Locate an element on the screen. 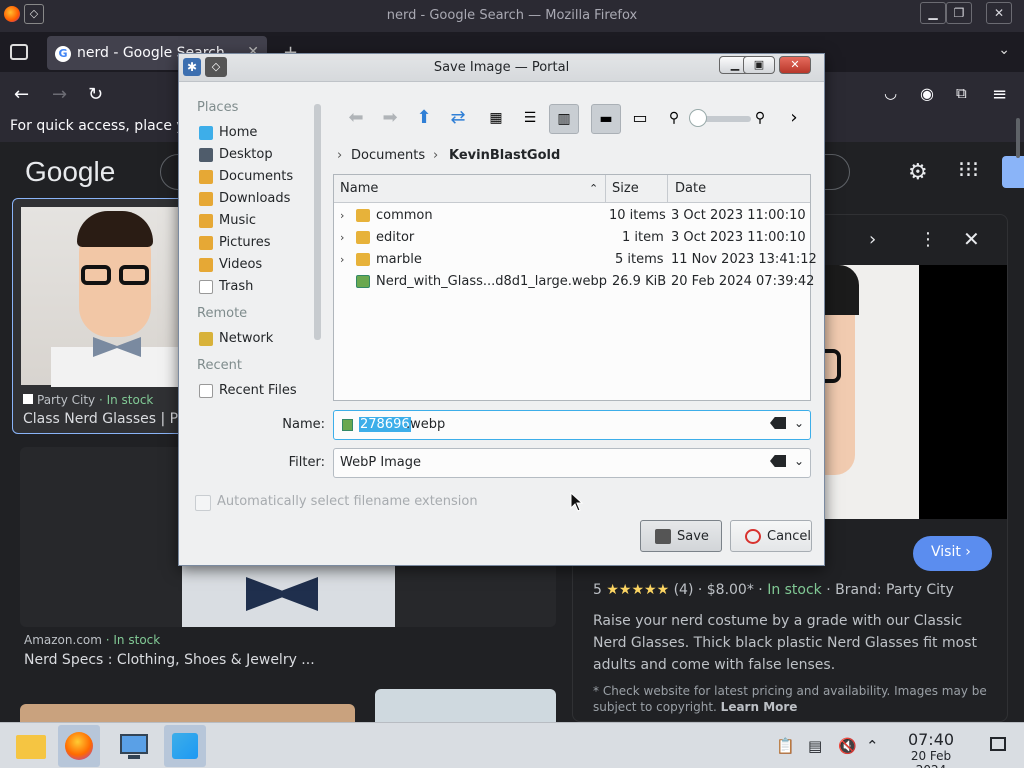 The image size is (1024, 768). filename-field: 278696 .webp ⌄ is located at coordinates (572, 425).